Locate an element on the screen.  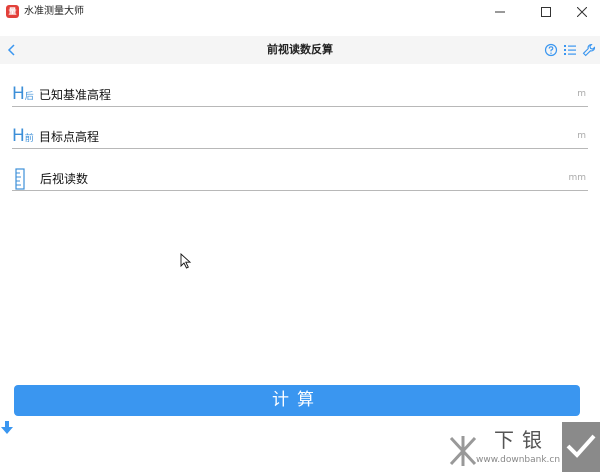
help-icon is located at coordinates (551, 50).